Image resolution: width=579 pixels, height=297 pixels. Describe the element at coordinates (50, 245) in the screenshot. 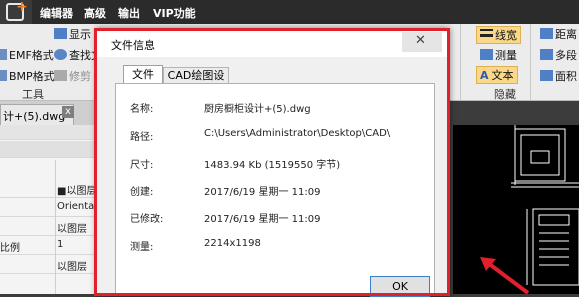

I see `property-row: 比例 1` at that location.